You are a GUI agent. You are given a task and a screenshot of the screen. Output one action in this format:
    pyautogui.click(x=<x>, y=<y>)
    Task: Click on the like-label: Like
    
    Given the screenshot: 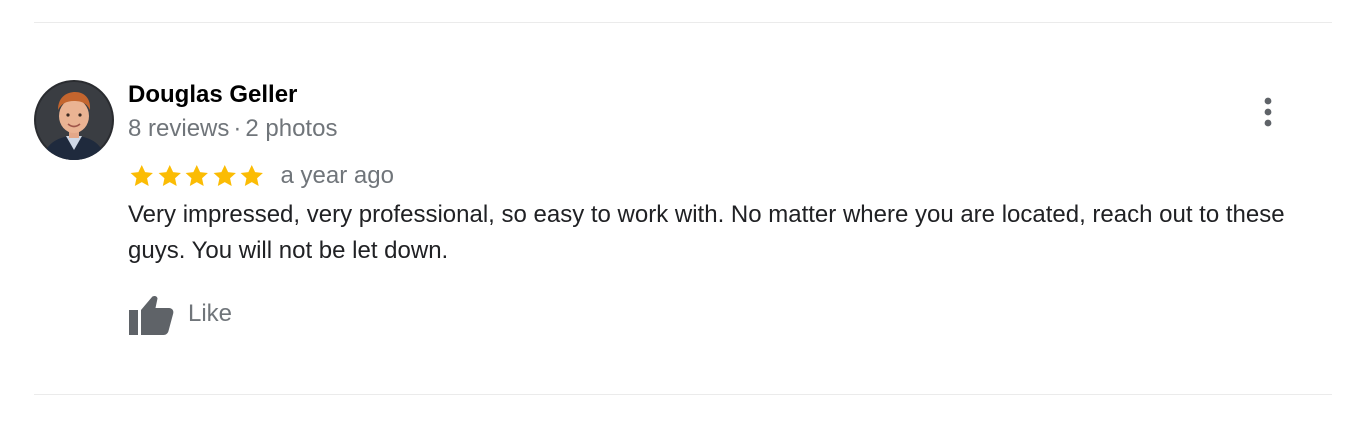 What is the action you would take?
    pyautogui.click(x=210, y=313)
    